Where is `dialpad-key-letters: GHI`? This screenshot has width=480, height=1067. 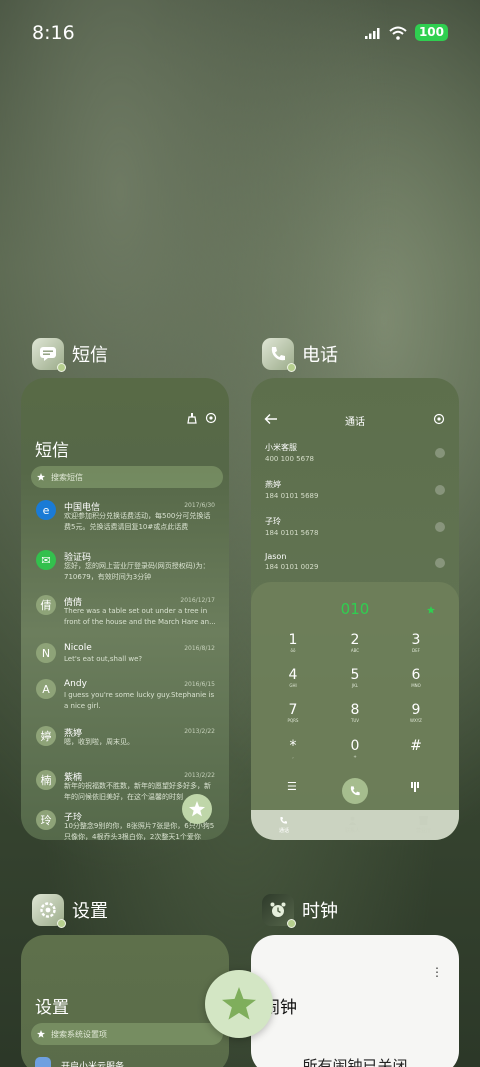 dialpad-key-letters: GHI is located at coordinates (293, 685).